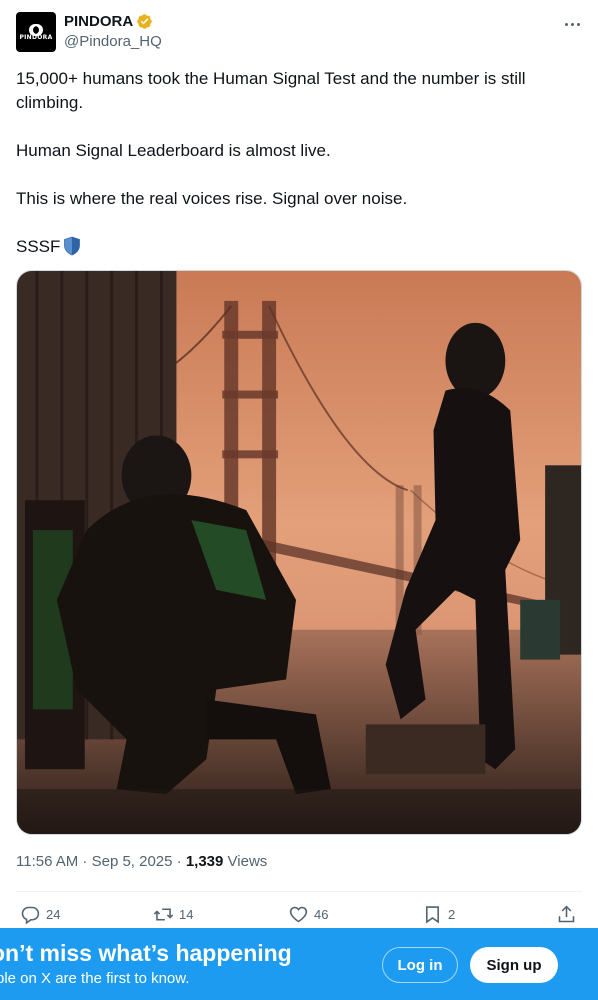 This screenshot has width=598, height=1000. Describe the element at coordinates (514, 965) in the screenshot. I see `signup-button: Sign up` at that location.